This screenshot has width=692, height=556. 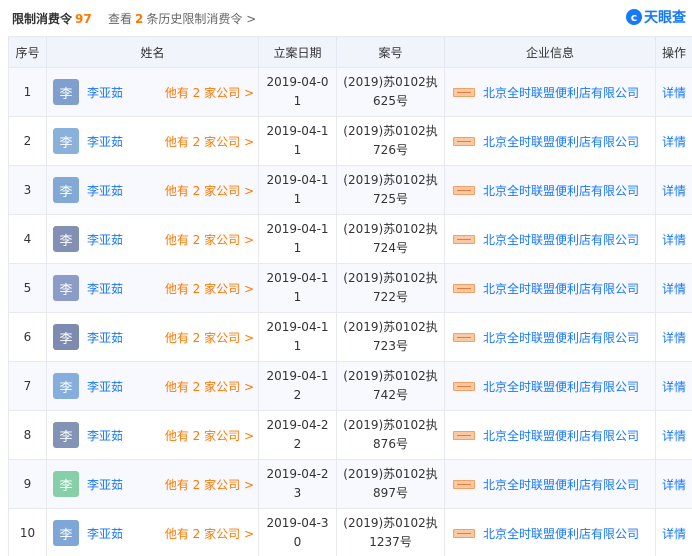 I want to click on history-link: 查看 2 条历史限制消费令 >, so click(x=182, y=18).